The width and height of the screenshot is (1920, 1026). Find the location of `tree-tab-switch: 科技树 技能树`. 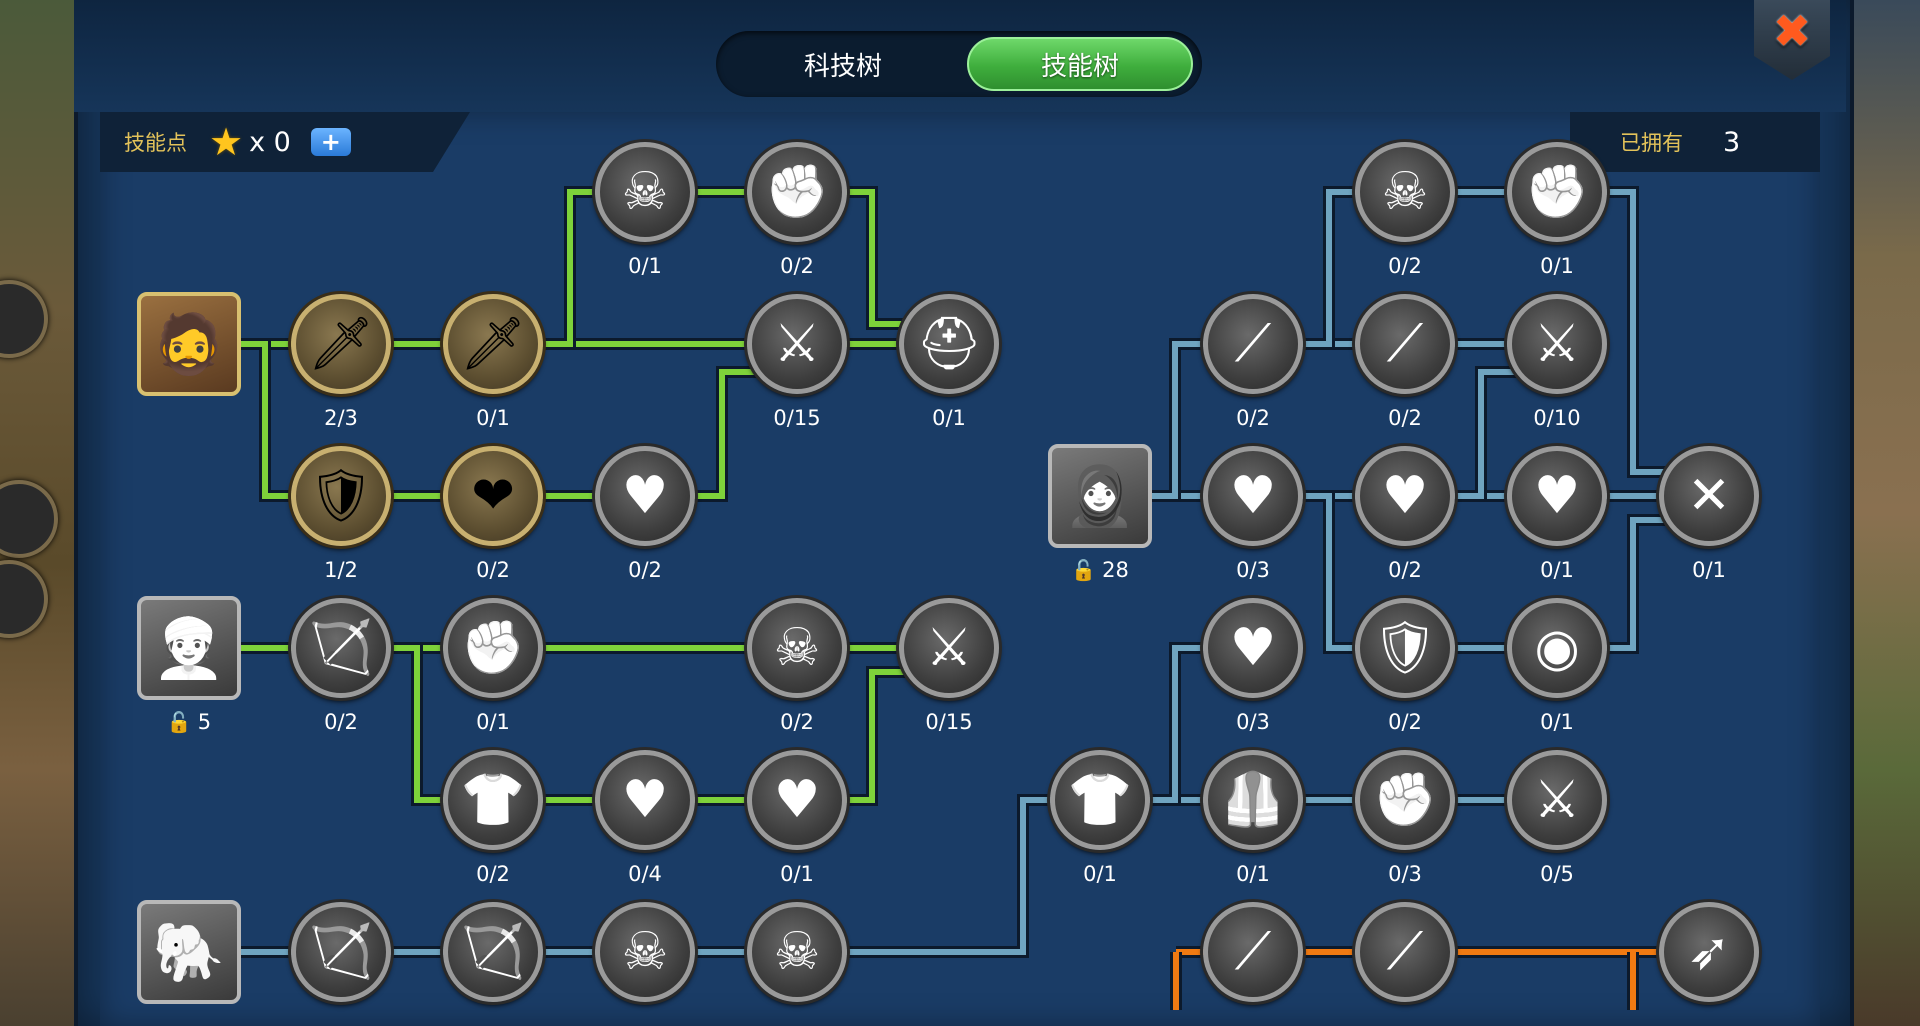

tree-tab-switch: 科技树 技能树 is located at coordinates (959, 64).